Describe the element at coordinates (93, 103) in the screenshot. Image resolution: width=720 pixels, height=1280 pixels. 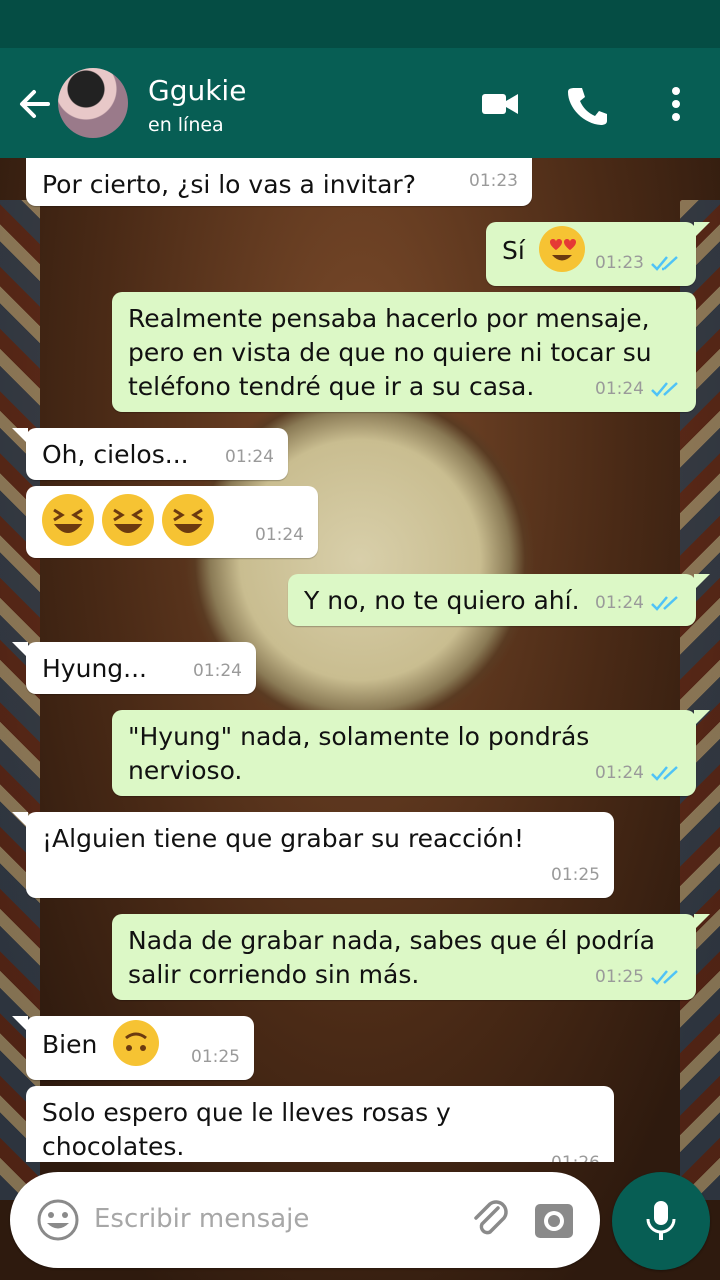
I see `avatar` at that location.